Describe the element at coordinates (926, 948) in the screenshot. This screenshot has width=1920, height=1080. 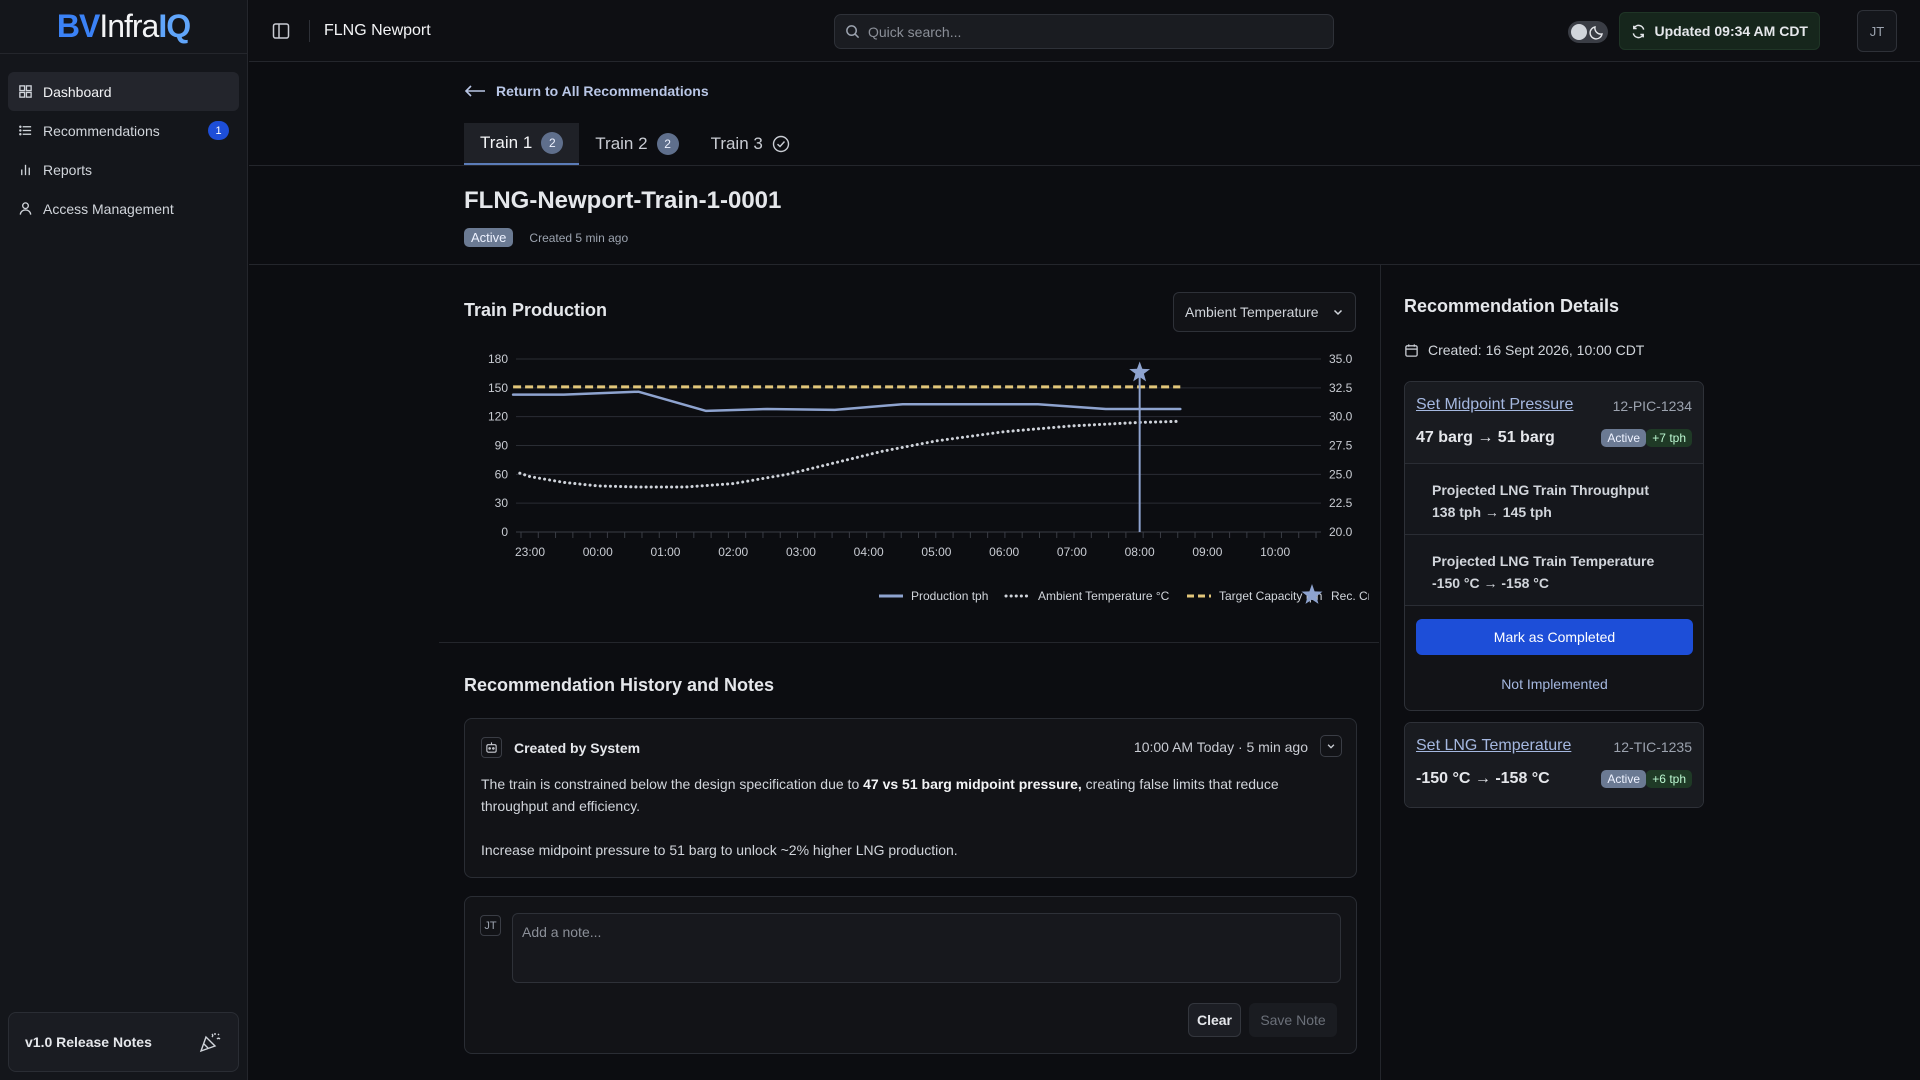
I see `note-textarea` at that location.